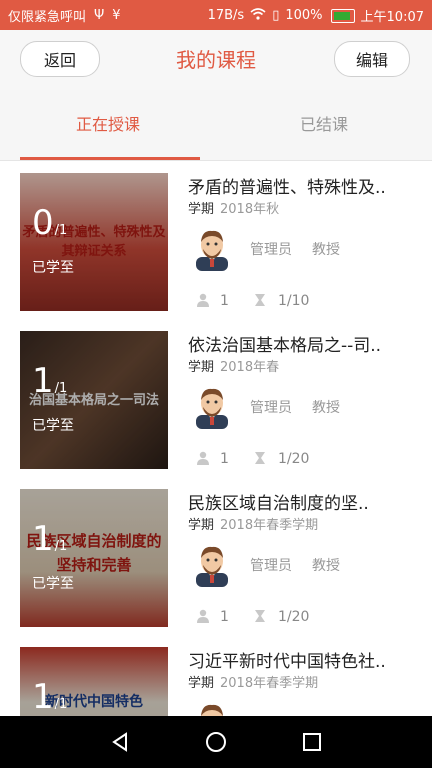 This screenshot has width=432, height=768. What do you see at coordinates (226, 15) in the screenshot?
I see `net-speed: 17B/s` at bounding box center [226, 15].